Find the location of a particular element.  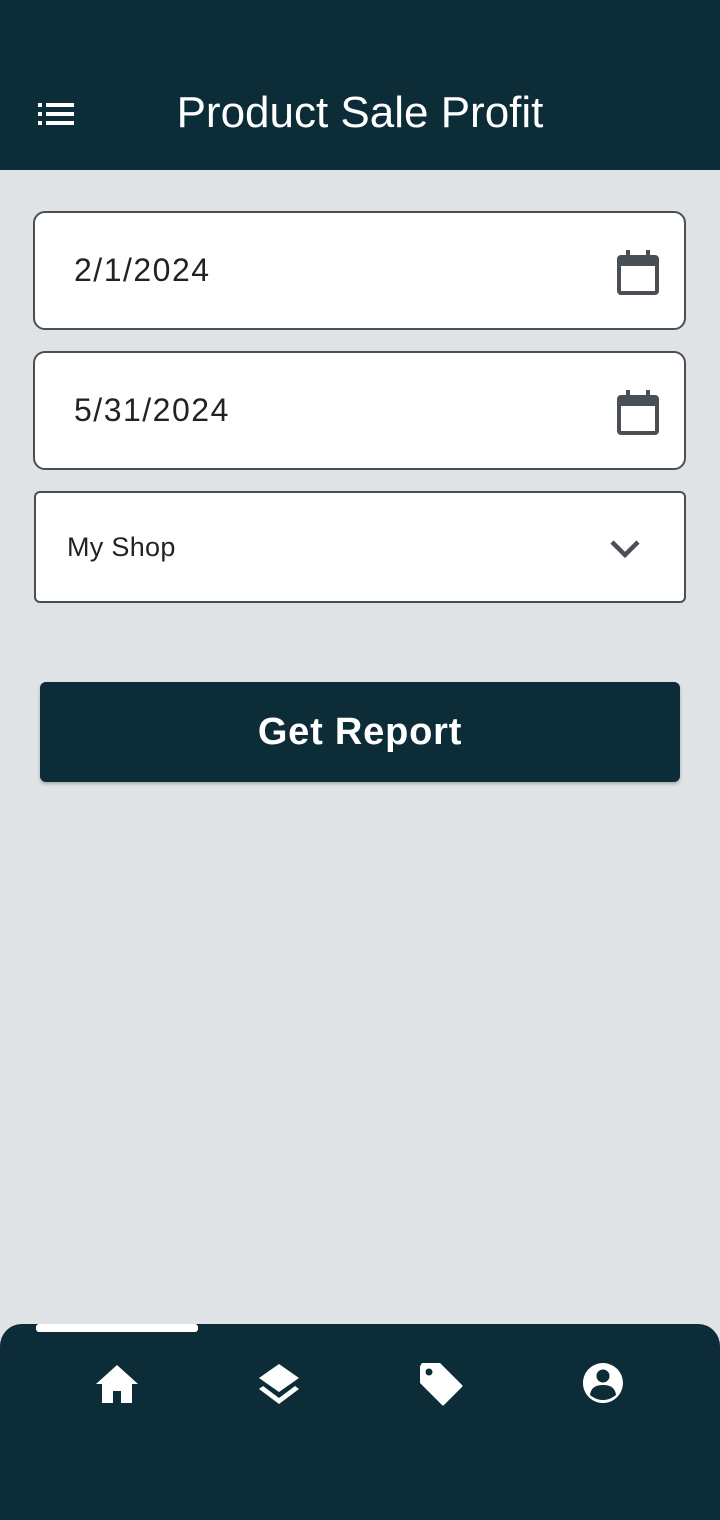

tag-icon is located at coordinates (441, 1384).